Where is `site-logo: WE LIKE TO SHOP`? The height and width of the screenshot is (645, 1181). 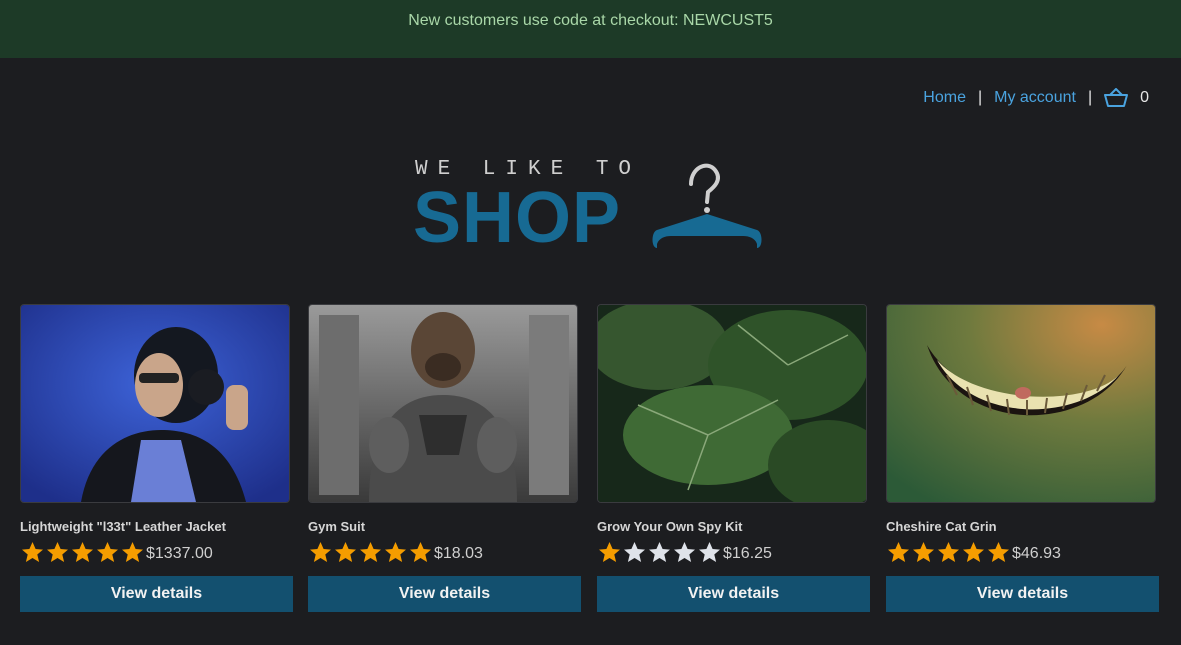
site-logo: WE LIKE TO SHOP is located at coordinates (593, 206).